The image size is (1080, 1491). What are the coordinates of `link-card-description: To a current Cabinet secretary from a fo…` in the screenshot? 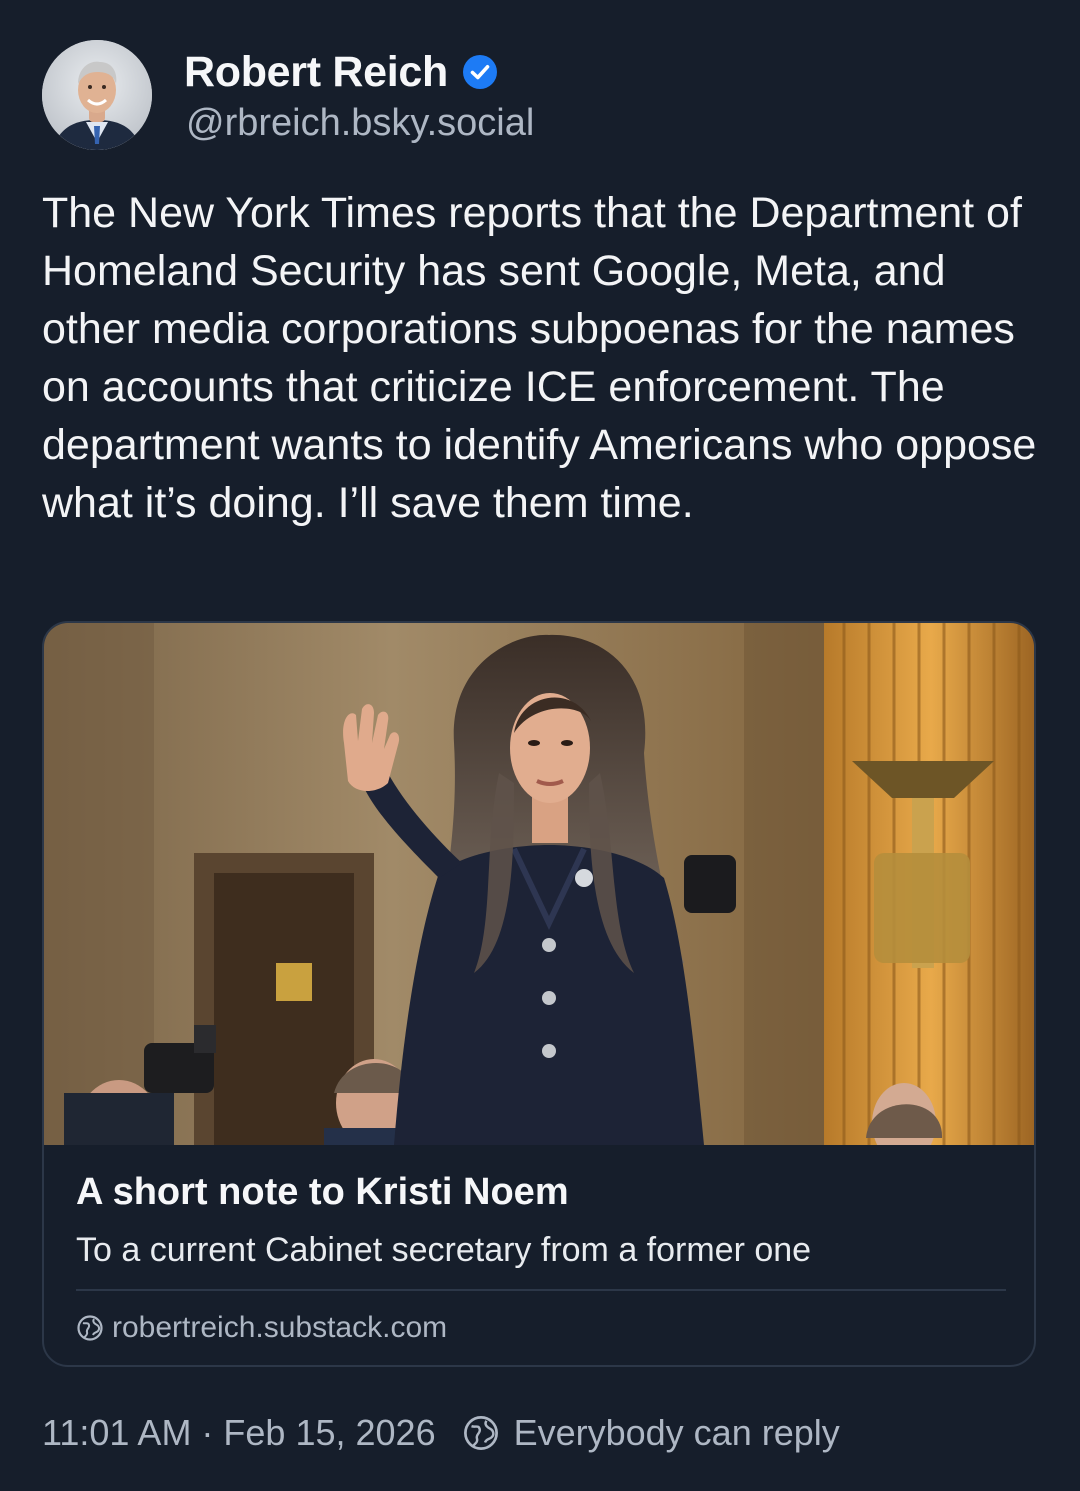 It's located at (444, 1250).